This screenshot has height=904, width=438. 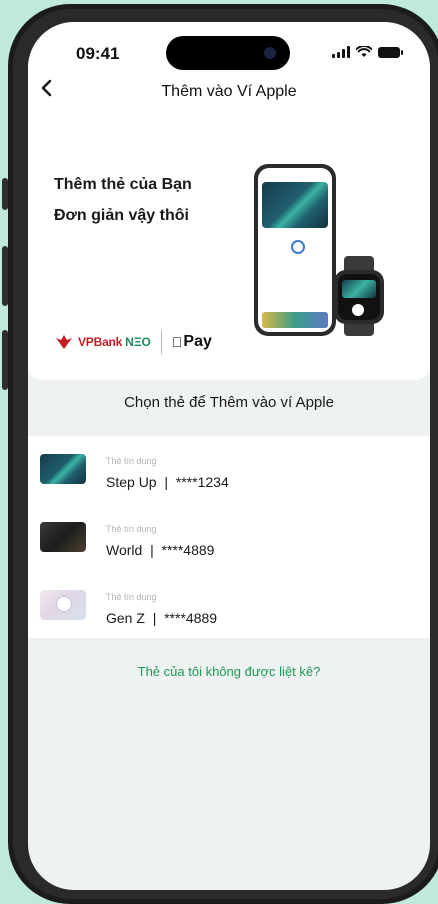 What do you see at coordinates (359, 296) in the screenshot?
I see `watch-illustration` at bounding box center [359, 296].